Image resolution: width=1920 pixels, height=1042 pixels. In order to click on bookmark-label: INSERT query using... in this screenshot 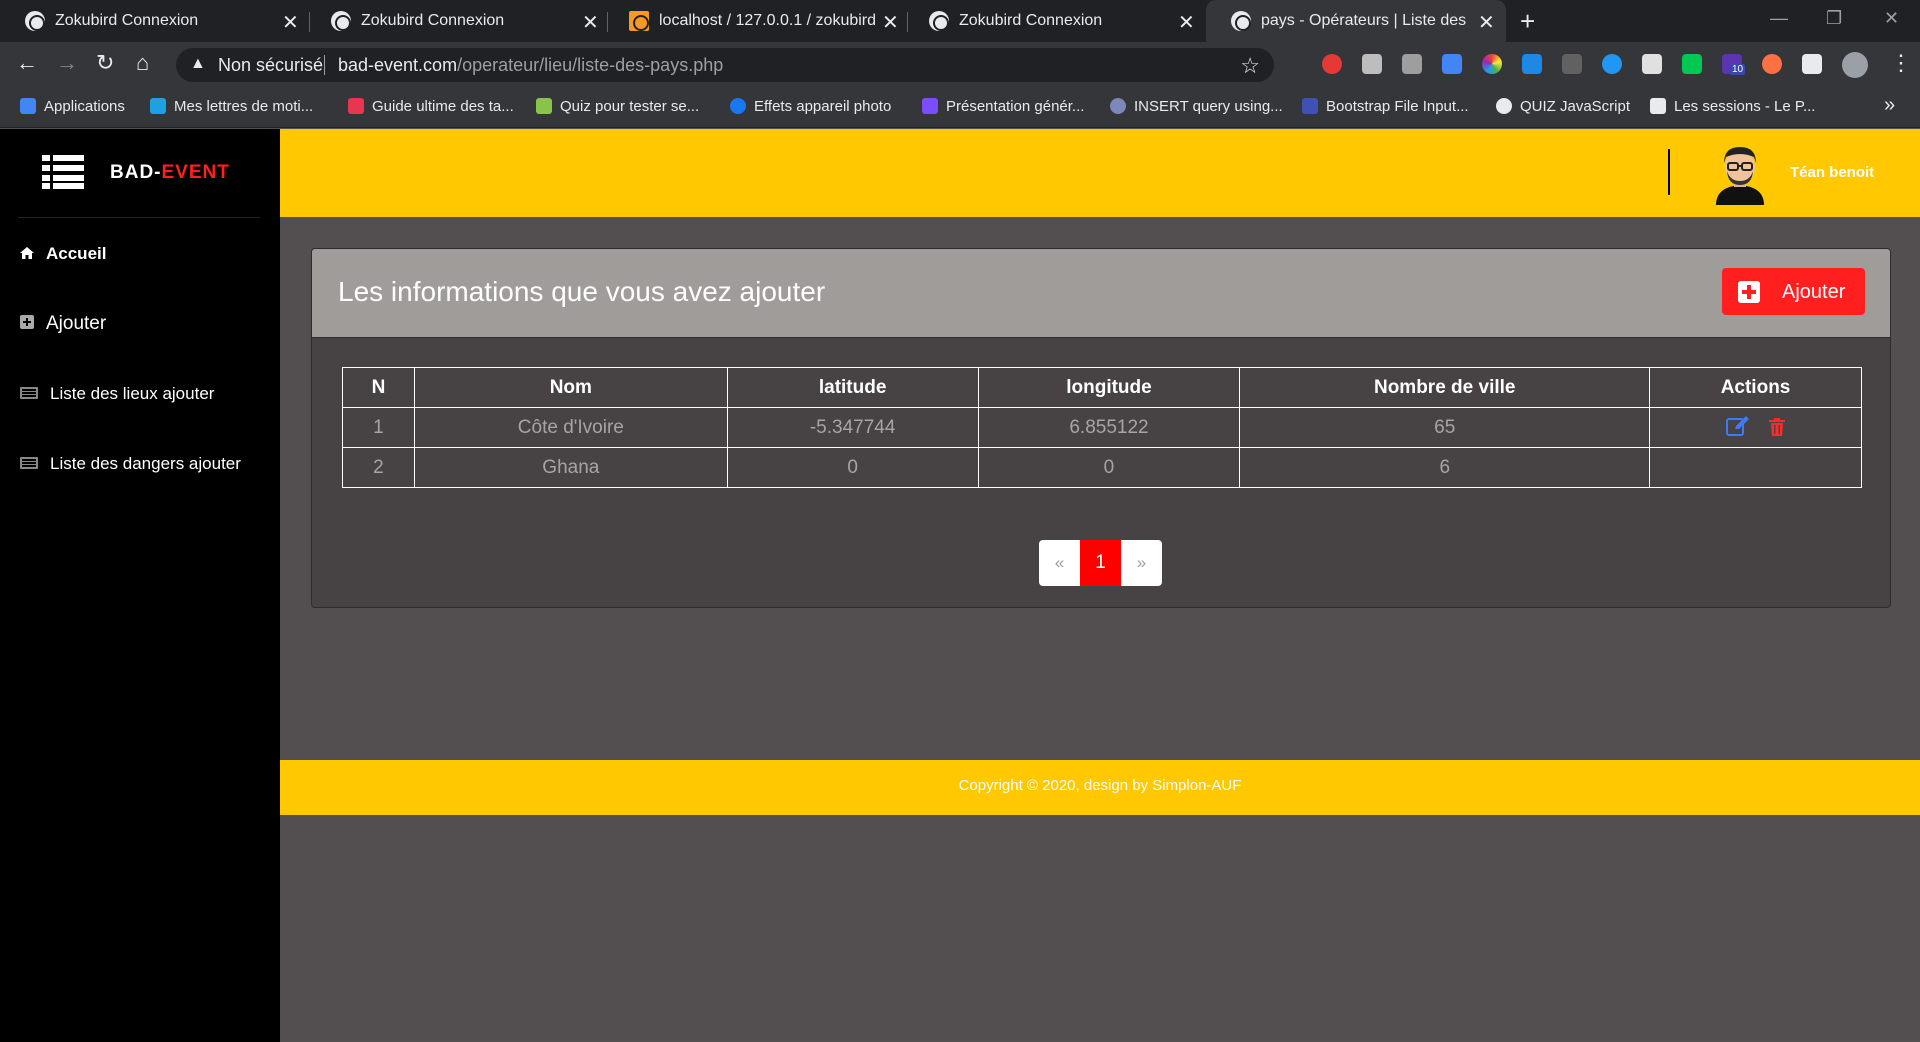, I will do `click(1208, 106)`.